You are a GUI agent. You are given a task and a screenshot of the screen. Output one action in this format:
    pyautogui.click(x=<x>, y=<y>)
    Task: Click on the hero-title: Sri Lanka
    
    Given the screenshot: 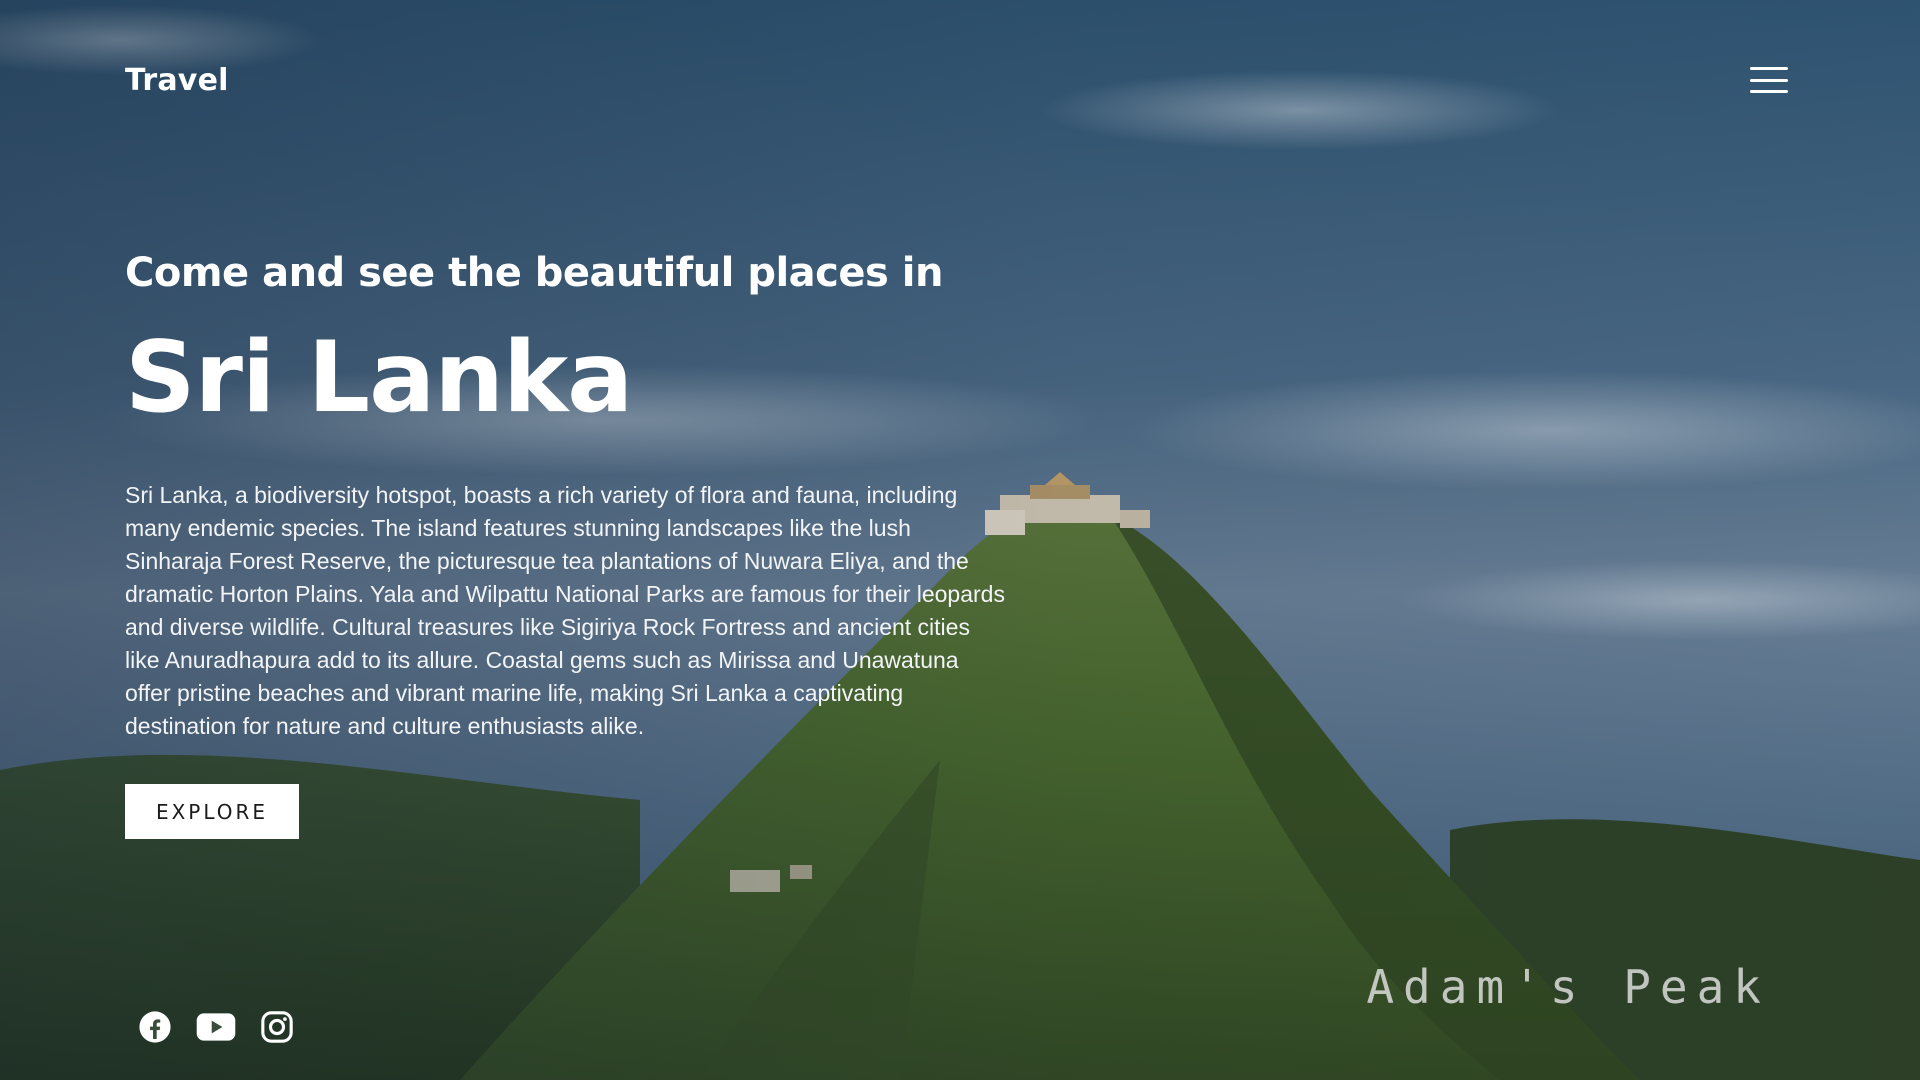 What is the action you would take?
    pyautogui.click(x=379, y=378)
    